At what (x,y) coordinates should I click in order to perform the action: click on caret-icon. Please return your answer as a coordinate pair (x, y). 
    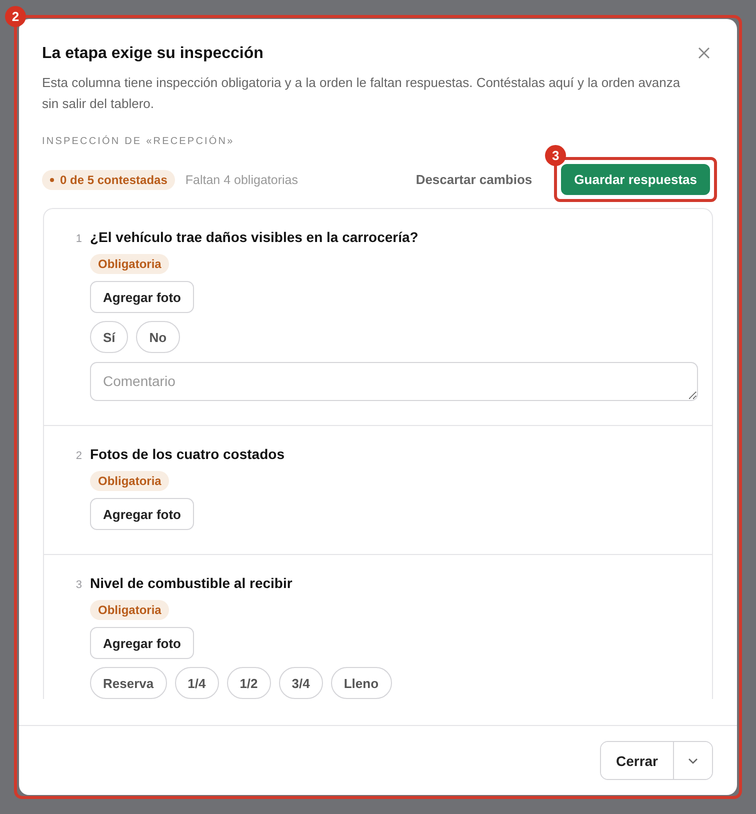
    Looking at the image, I should click on (693, 761).